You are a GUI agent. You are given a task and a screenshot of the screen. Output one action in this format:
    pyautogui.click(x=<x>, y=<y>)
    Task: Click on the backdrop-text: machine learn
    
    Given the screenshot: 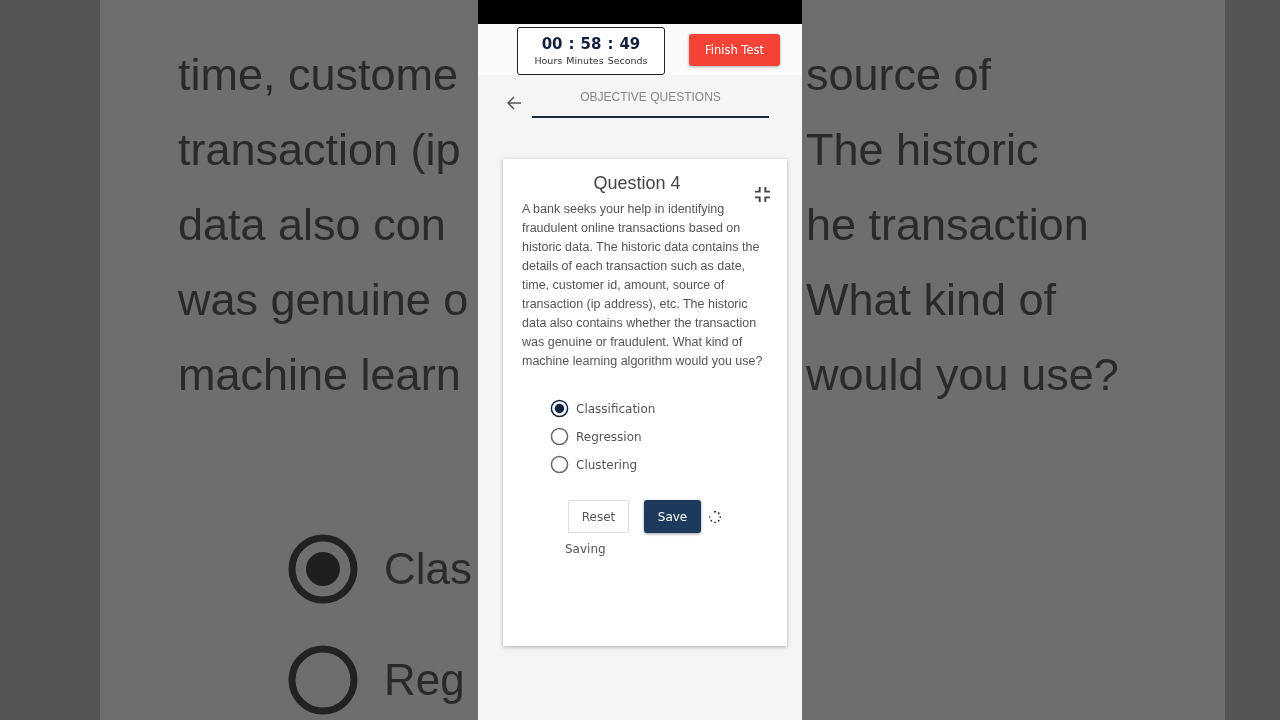 What is the action you would take?
    pyautogui.click(x=319, y=375)
    